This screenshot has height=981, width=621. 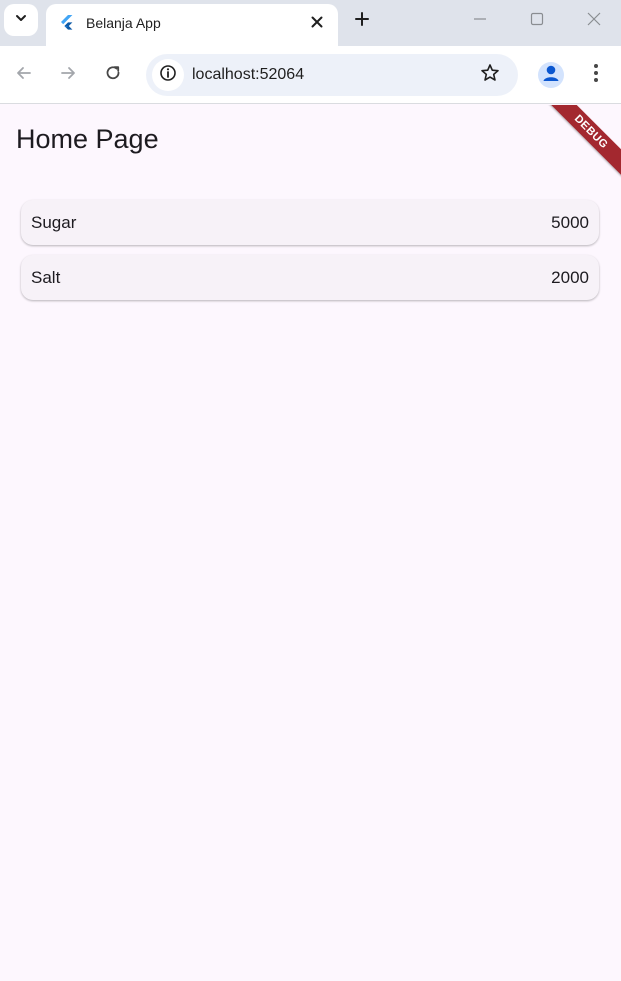 I want to click on reload-icon, so click(x=113, y=75).